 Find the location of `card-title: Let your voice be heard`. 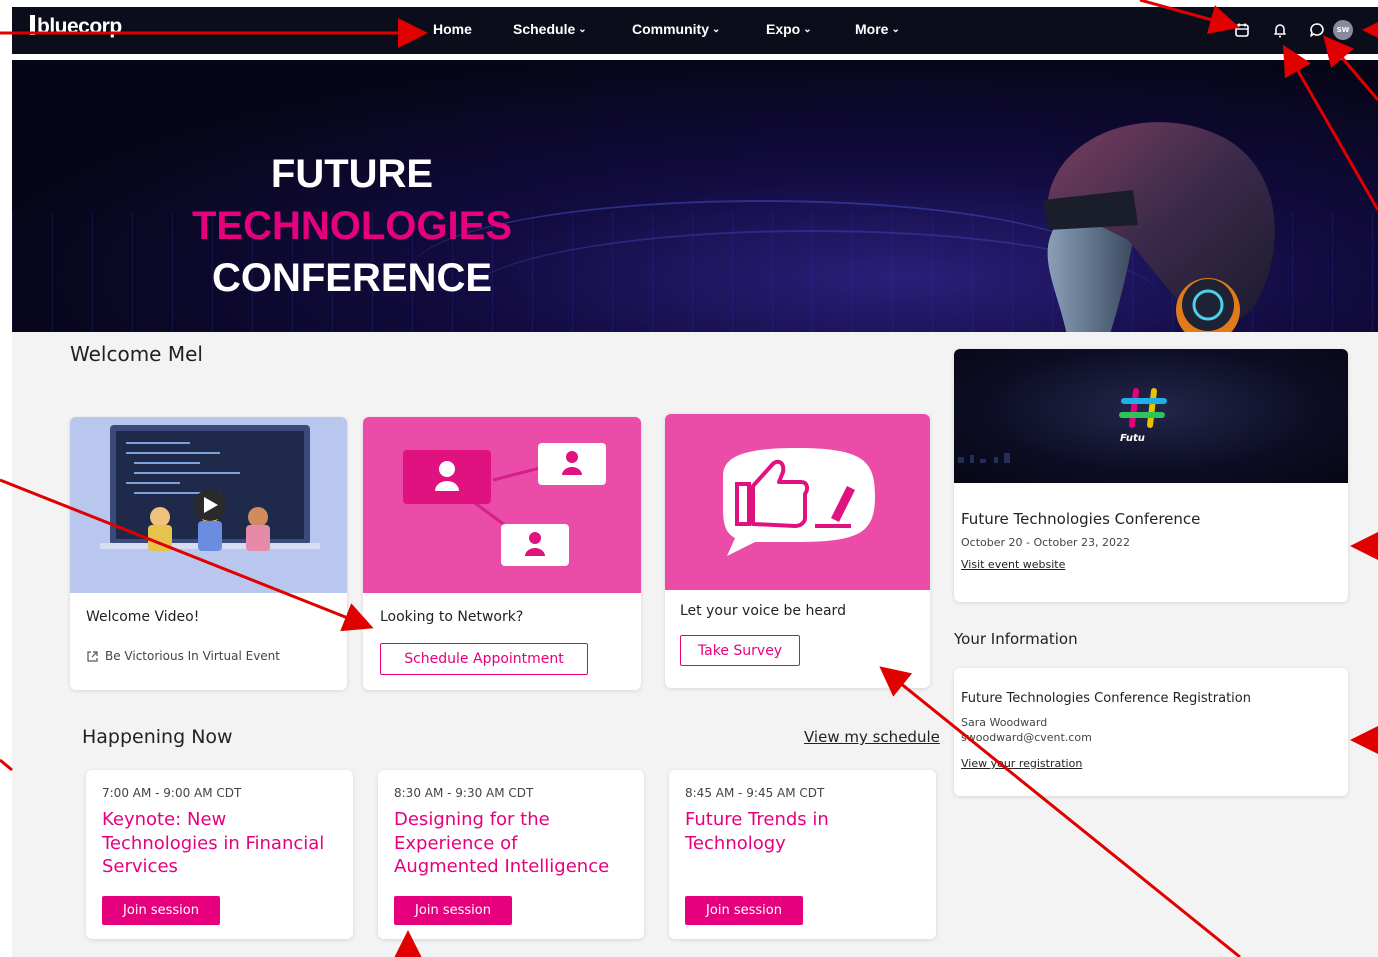

card-title: Let your voice be heard is located at coordinates (763, 611).